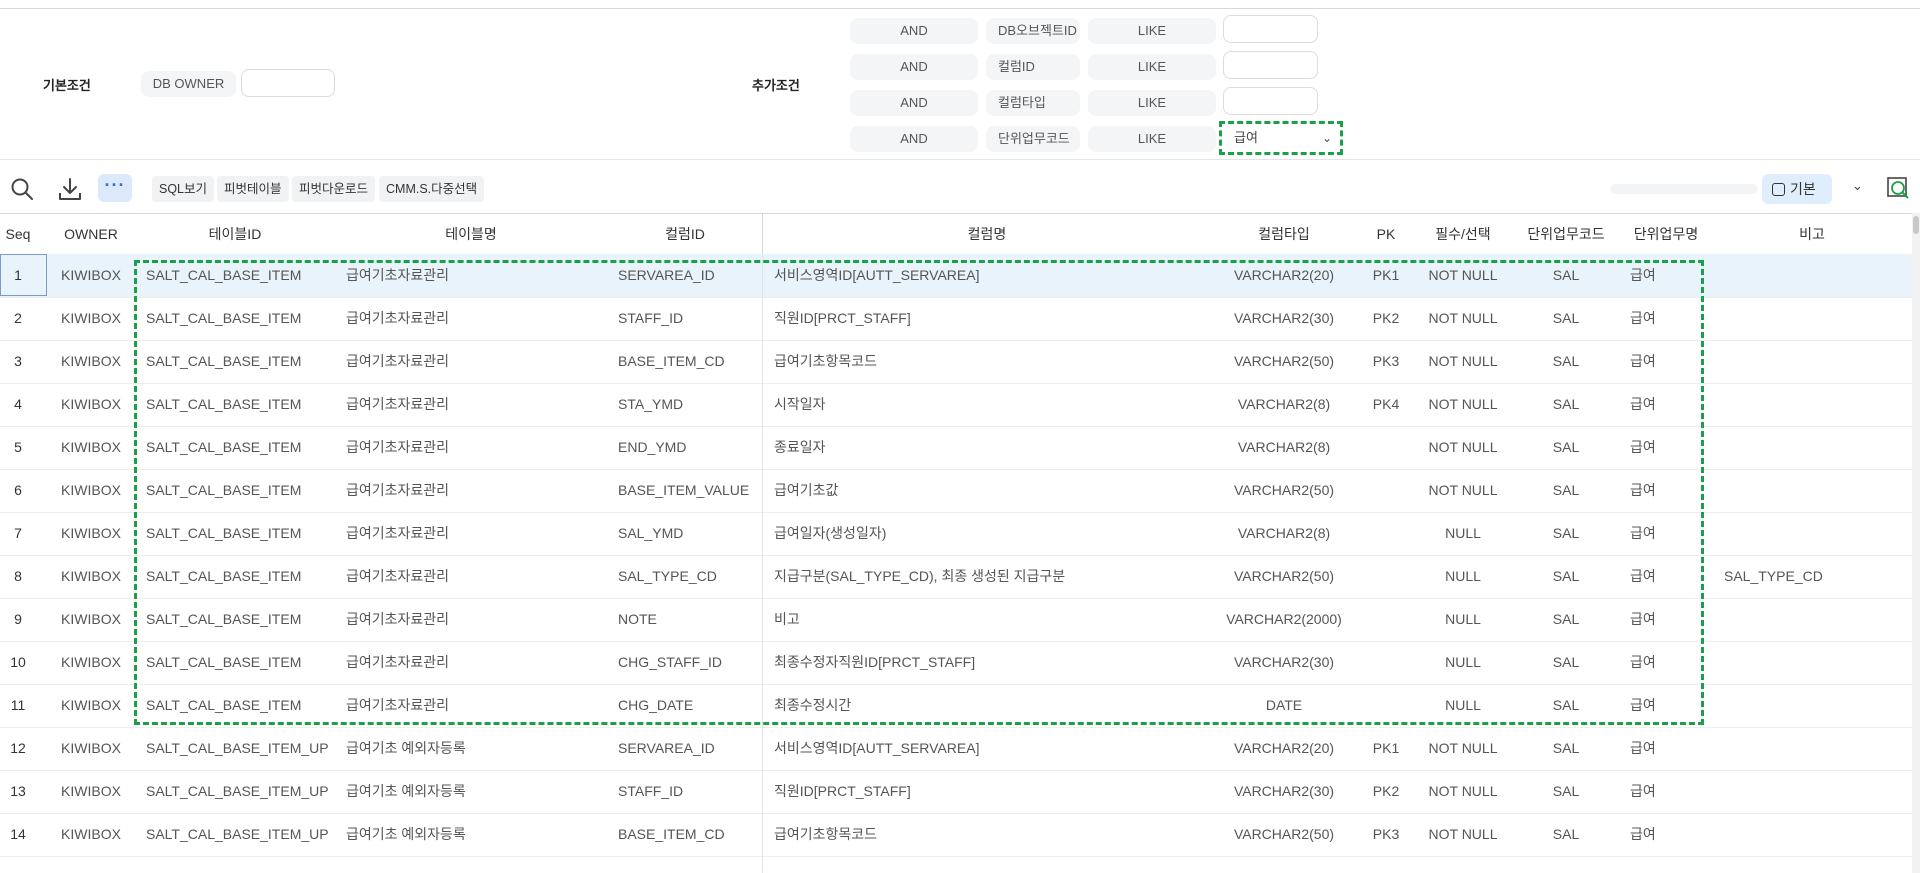  What do you see at coordinates (432, 189) in the screenshot?
I see `multi-select-button: CMM.S.다중선택` at bounding box center [432, 189].